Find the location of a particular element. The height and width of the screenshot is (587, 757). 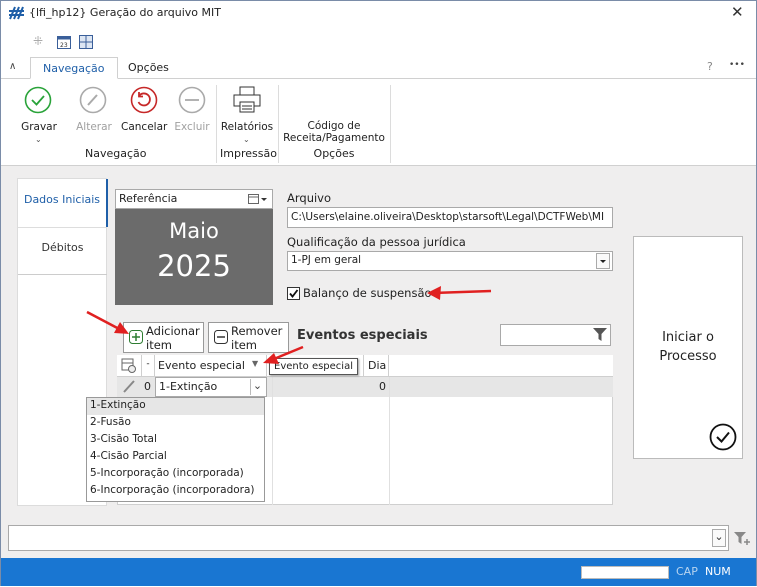

arrow-balanco-annotation is located at coordinates (459, 293).